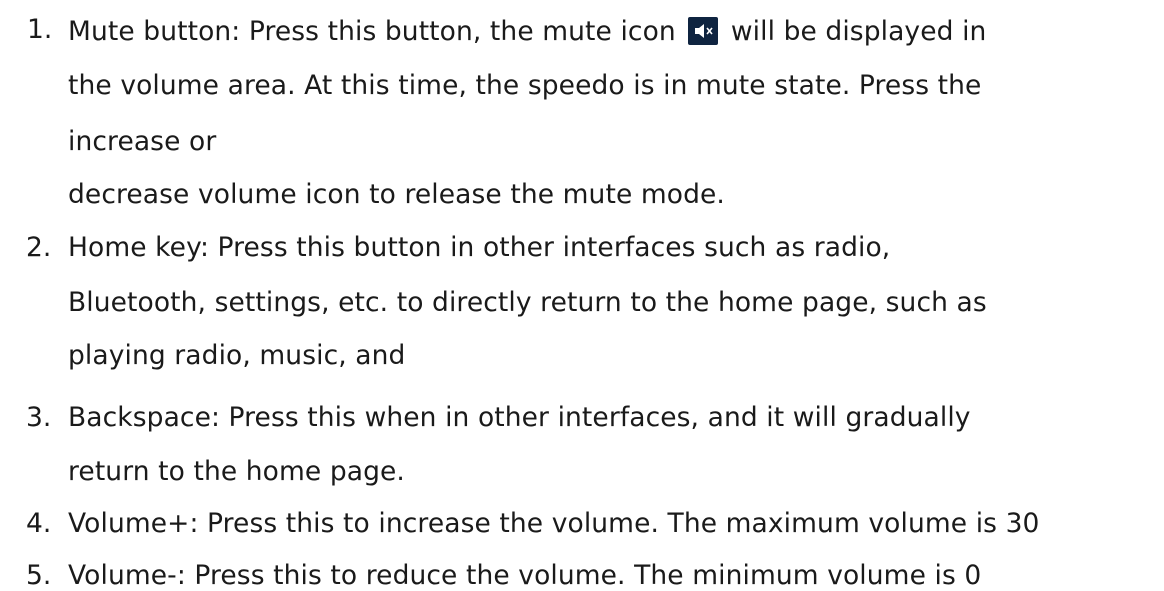  Describe the element at coordinates (40, 29) in the screenshot. I see `list-number: 1.` at that location.